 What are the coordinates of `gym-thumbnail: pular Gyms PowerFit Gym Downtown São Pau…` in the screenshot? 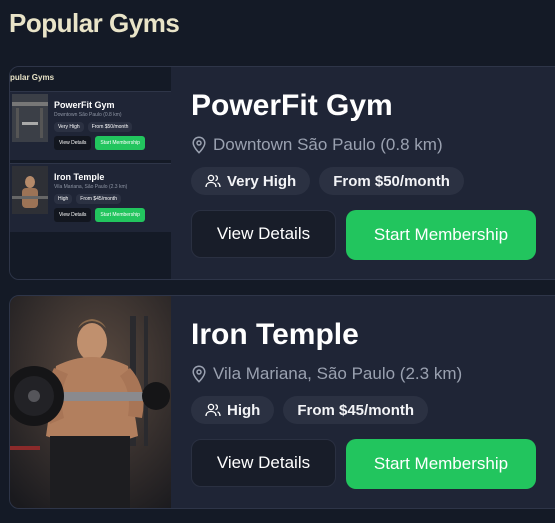 It's located at (90, 173).